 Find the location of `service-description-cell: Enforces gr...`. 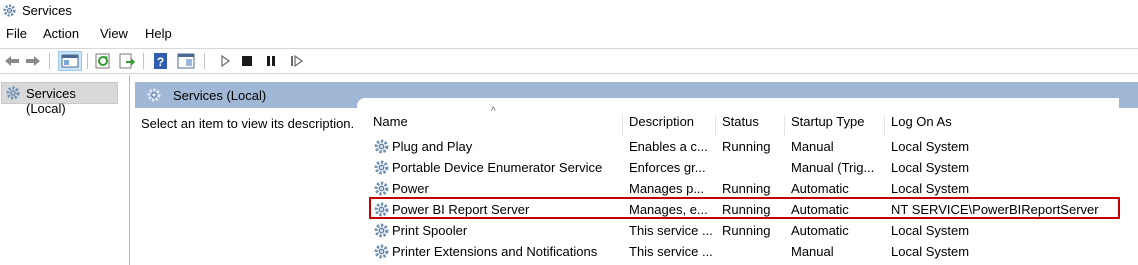

service-description-cell: Enforces gr... is located at coordinates (667, 167).